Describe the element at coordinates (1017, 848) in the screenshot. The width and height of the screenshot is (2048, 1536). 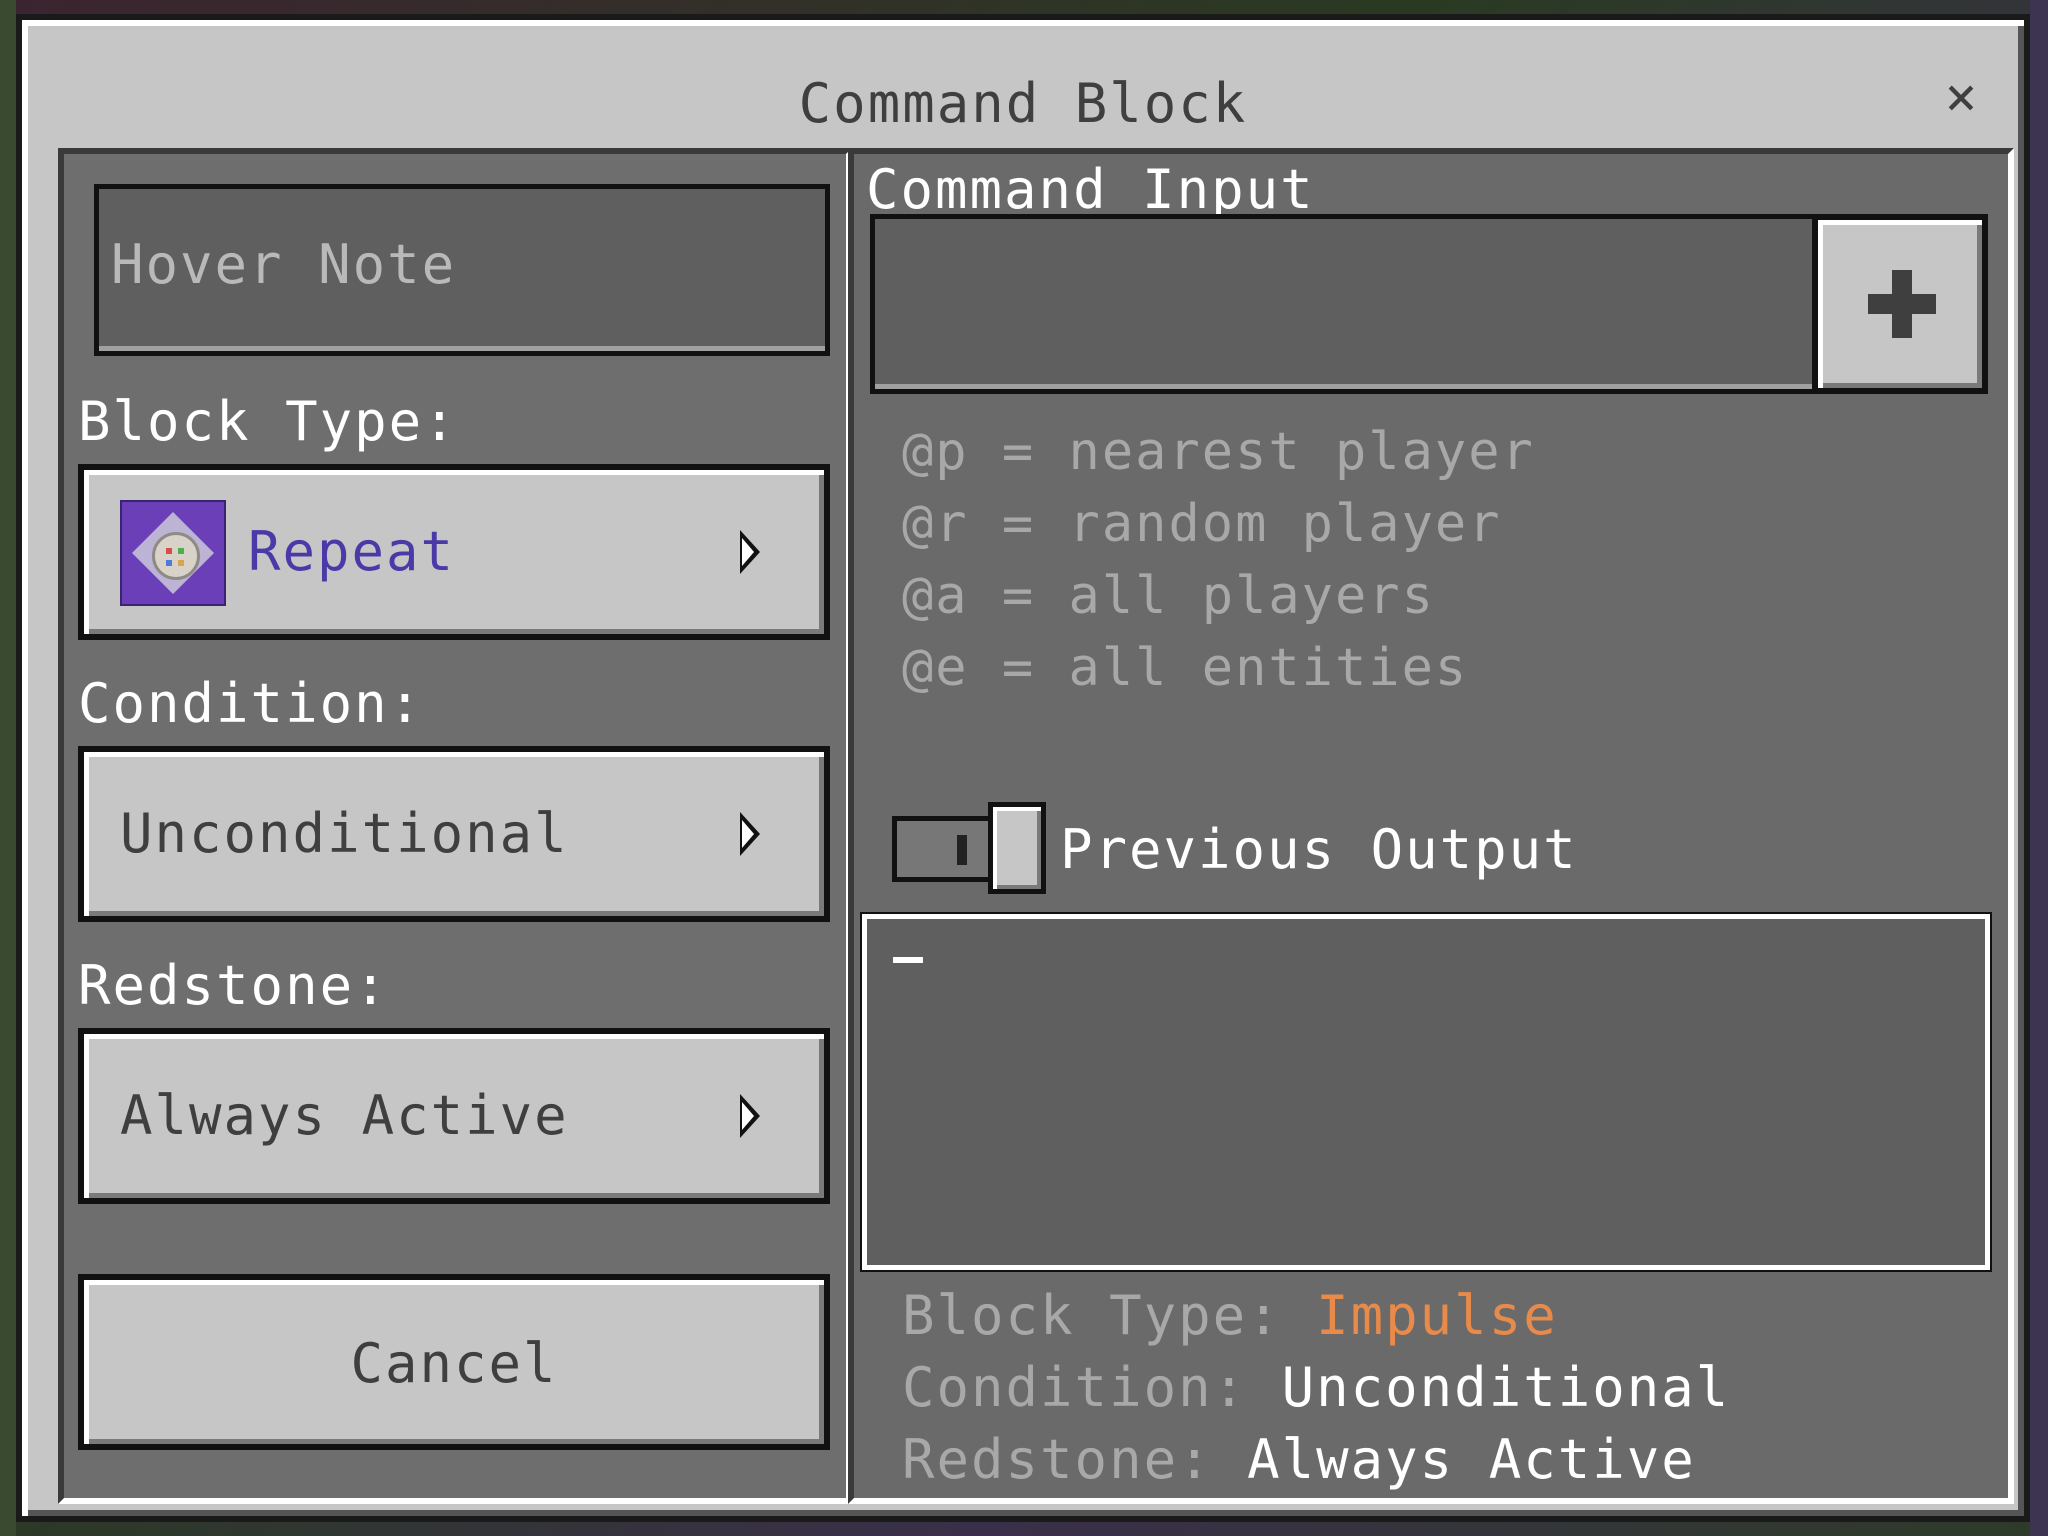
I see `toggle-knob` at that location.